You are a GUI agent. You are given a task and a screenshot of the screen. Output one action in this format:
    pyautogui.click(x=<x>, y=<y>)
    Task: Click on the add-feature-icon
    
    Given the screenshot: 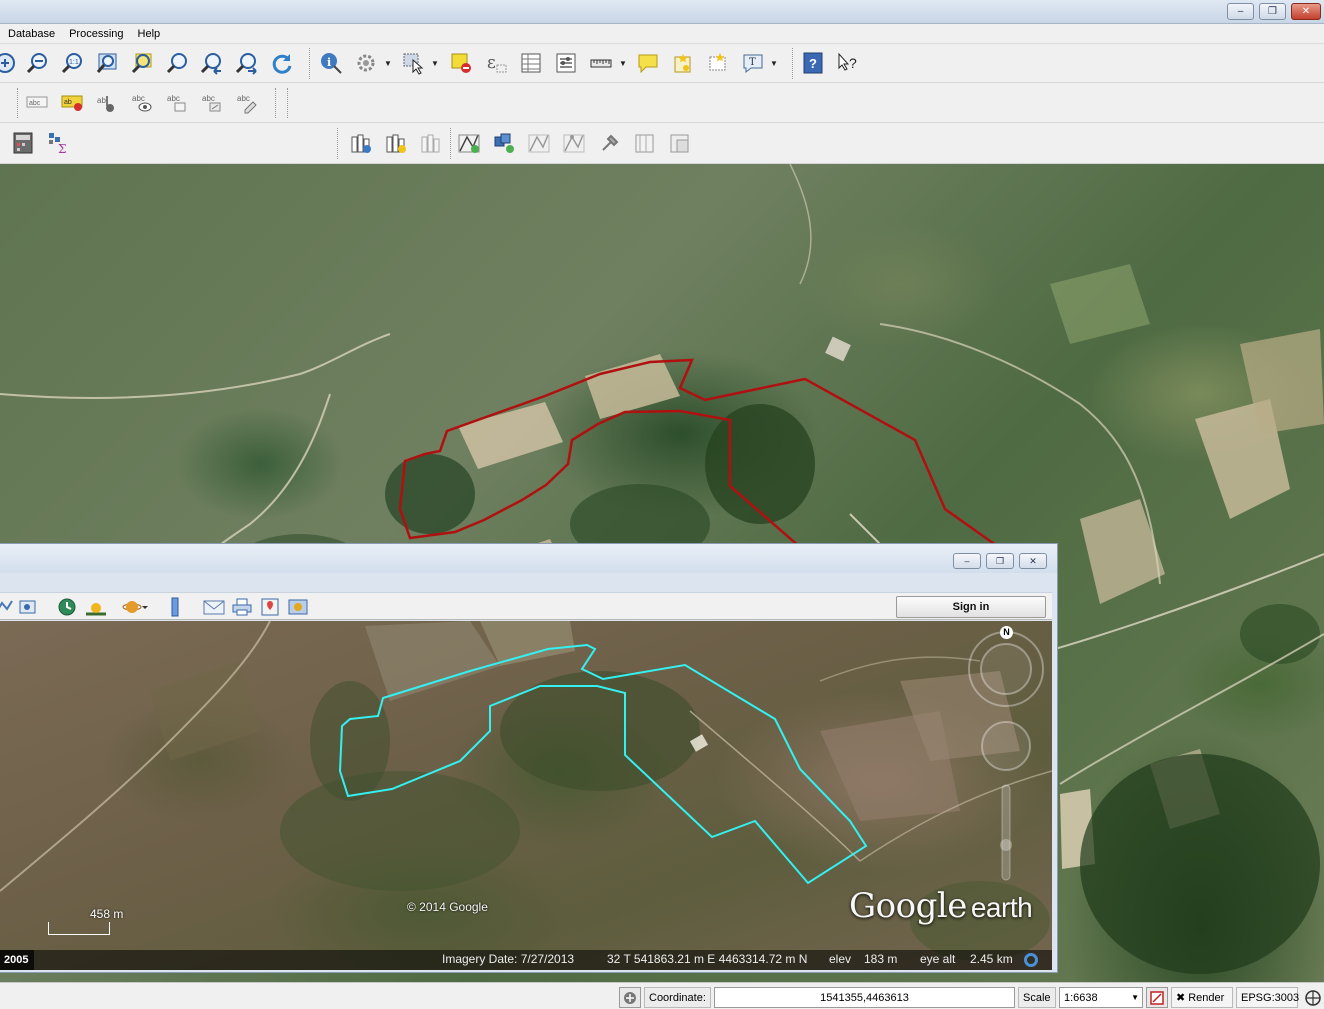 What is the action you would take?
    pyautogui.click(x=504, y=143)
    